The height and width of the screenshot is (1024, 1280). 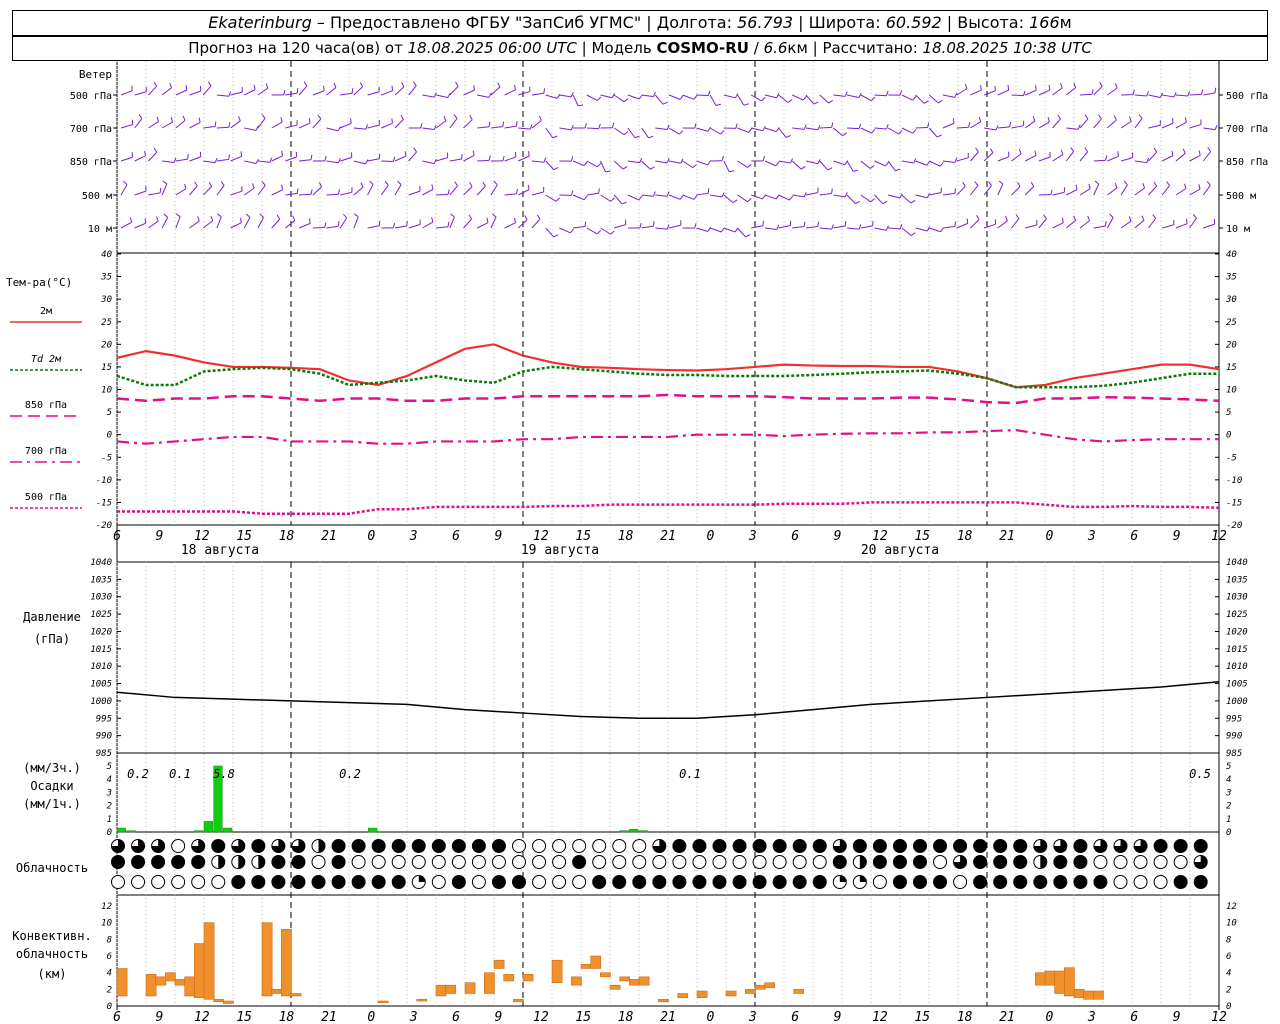 I want to click on pressure-line, so click(x=668, y=700).